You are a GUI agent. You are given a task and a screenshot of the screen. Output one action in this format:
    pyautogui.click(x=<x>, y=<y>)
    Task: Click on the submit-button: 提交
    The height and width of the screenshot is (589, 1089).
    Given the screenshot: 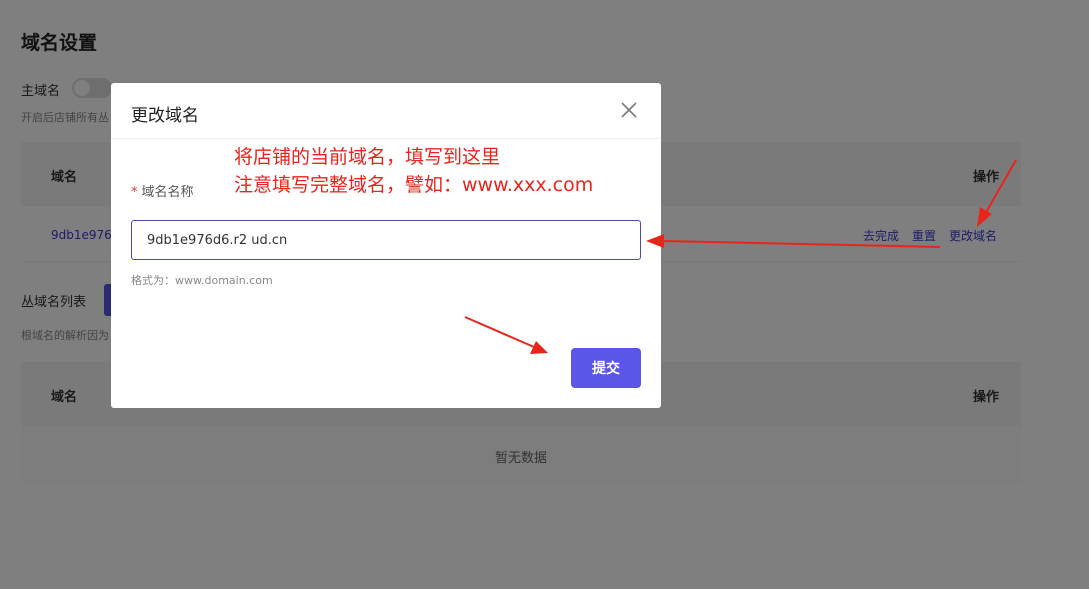 What is the action you would take?
    pyautogui.click(x=606, y=368)
    